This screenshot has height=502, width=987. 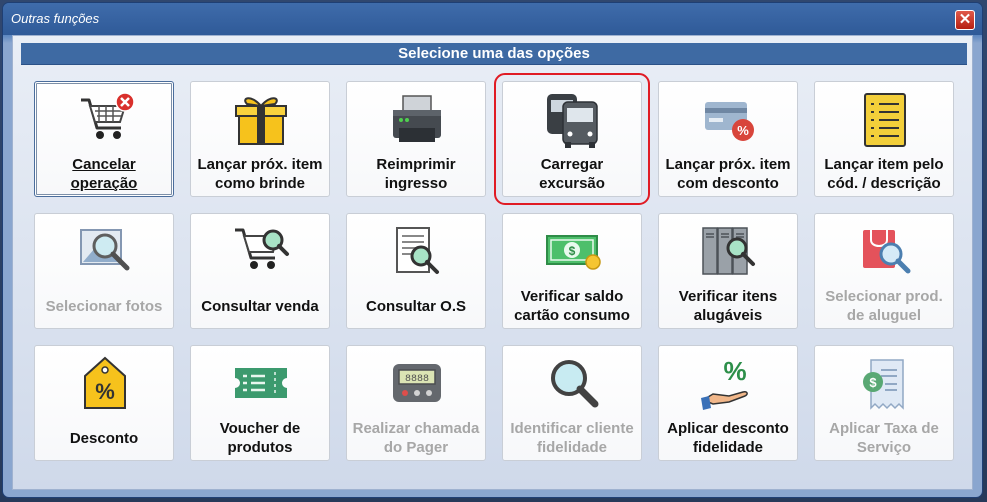 What do you see at coordinates (884, 315) in the screenshot?
I see `option-label-line2: de aluguel` at bounding box center [884, 315].